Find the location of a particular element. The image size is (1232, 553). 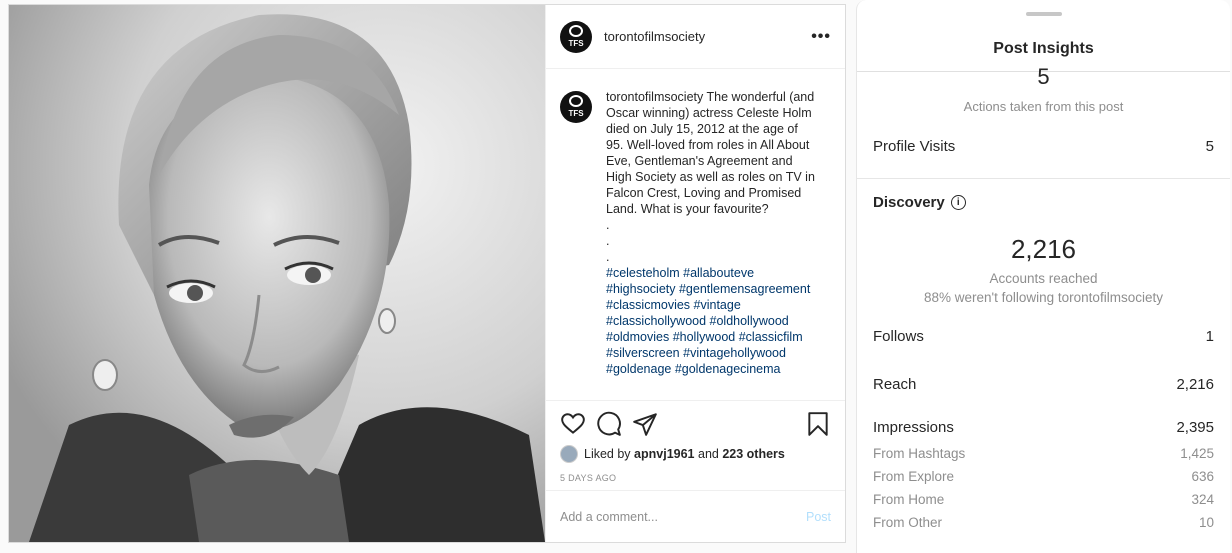

source-value: 1,425 is located at coordinates (1197, 453).